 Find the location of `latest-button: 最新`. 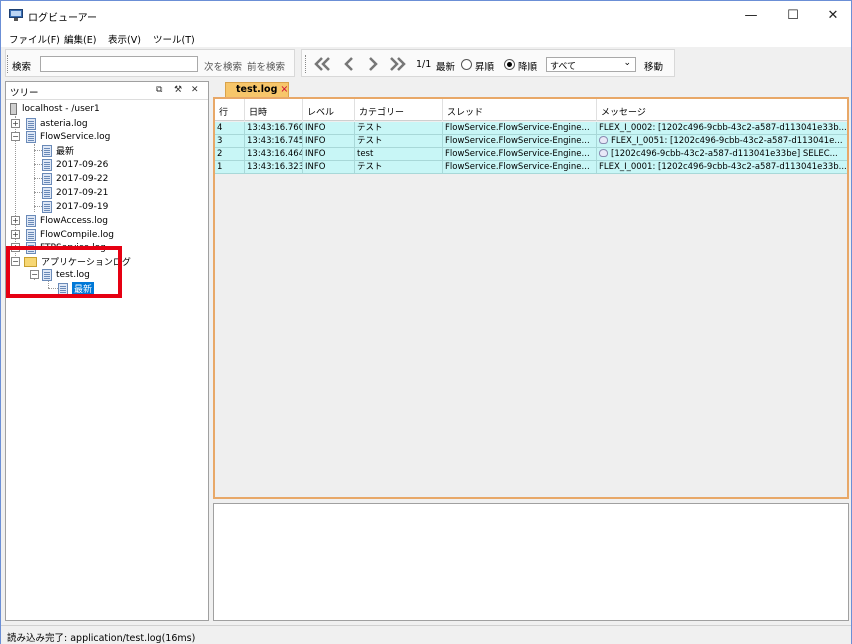

latest-button: 最新 is located at coordinates (445, 66).